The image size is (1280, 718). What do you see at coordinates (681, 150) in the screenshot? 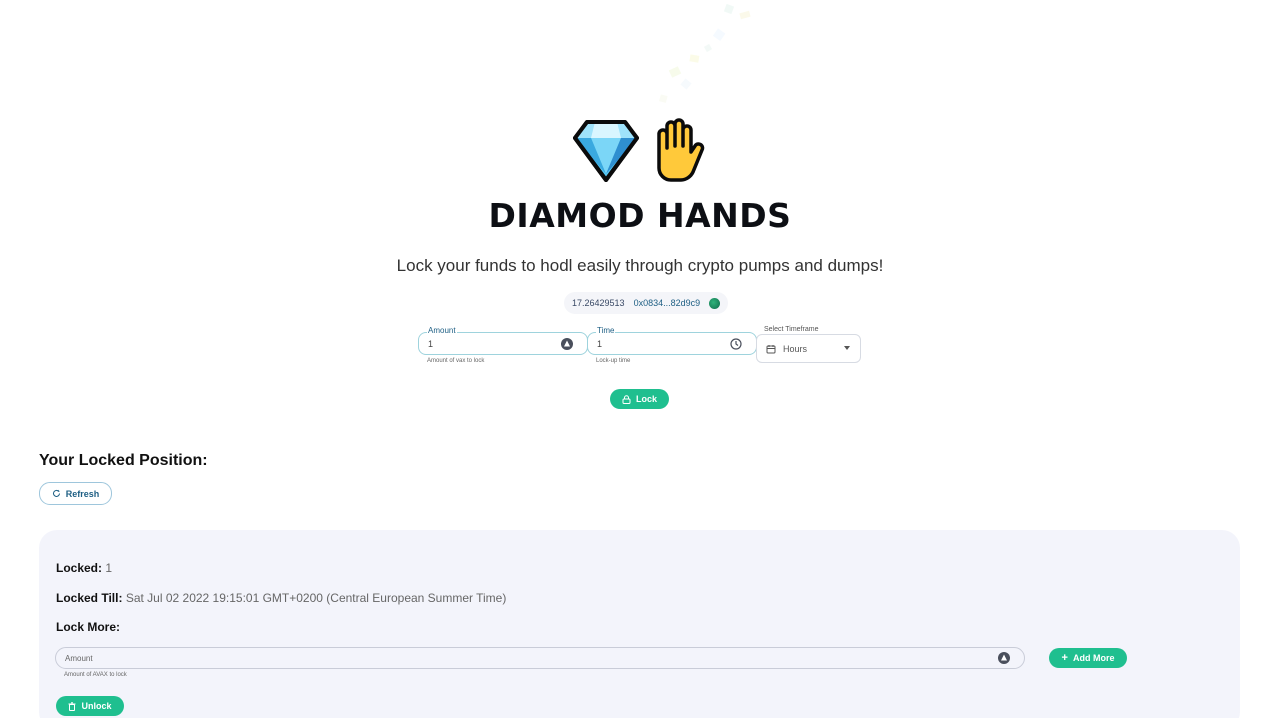
I see `raised-hand-icon` at bounding box center [681, 150].